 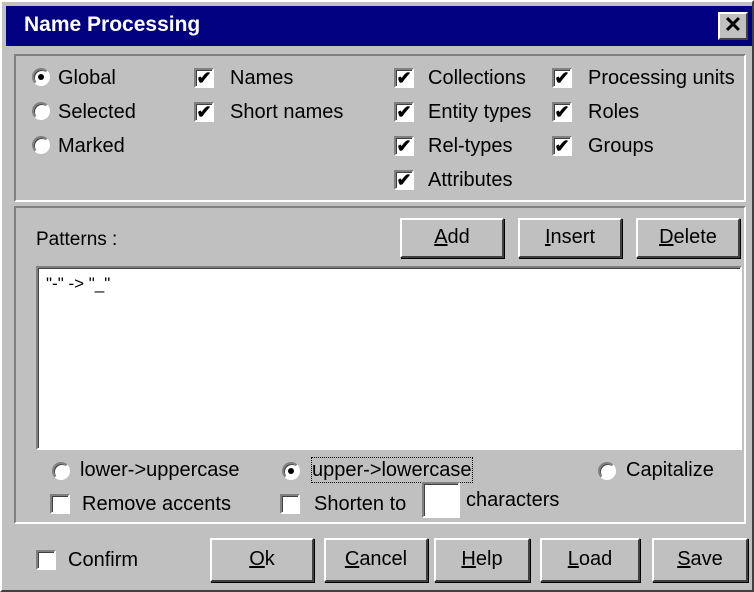 What do you see at coordinates (607, 471) in the screenshot?
I see `radio-capitalize` at bounding box center [607, 471].